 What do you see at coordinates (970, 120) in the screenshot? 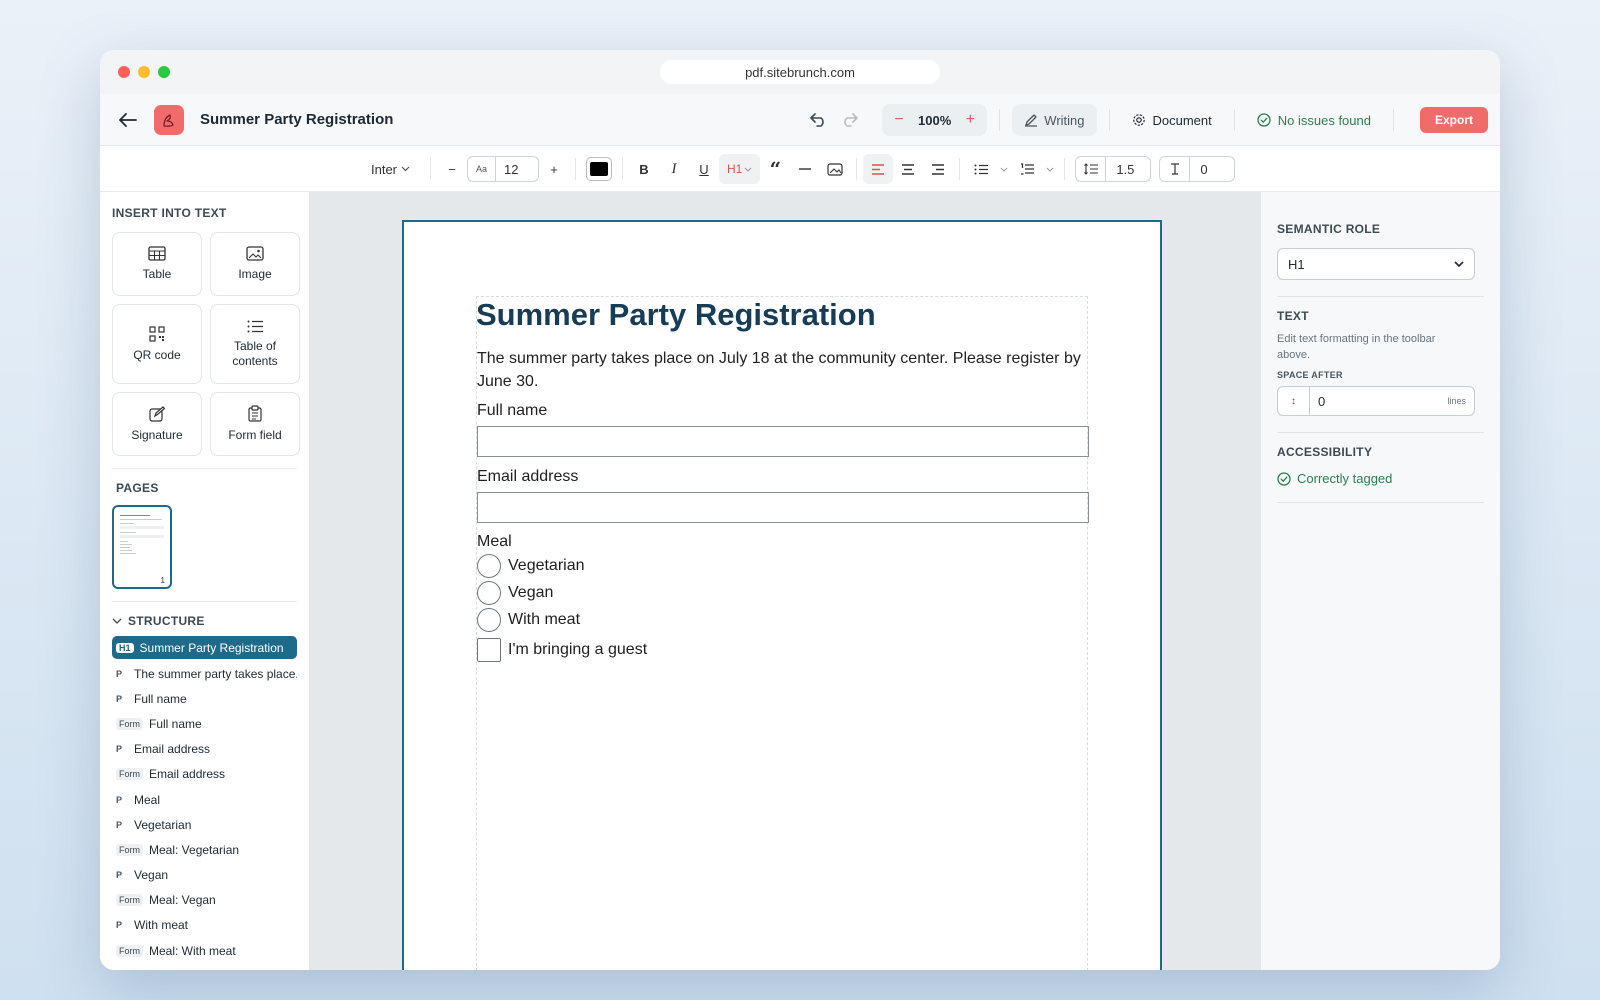
I see `zoom-in-button: +` at bounding box center [970, 120].